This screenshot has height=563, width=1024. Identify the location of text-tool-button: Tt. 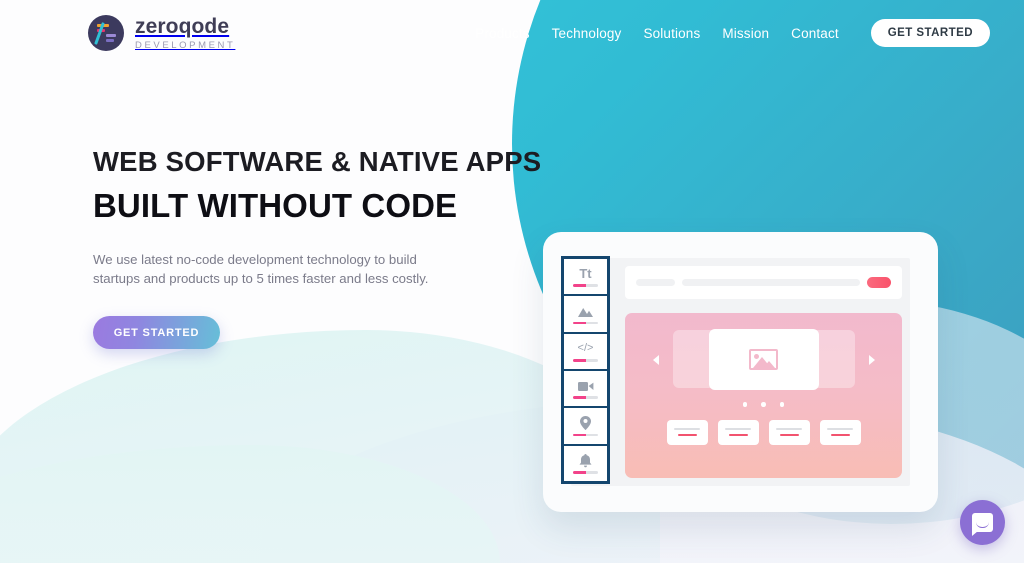
(585, 277).